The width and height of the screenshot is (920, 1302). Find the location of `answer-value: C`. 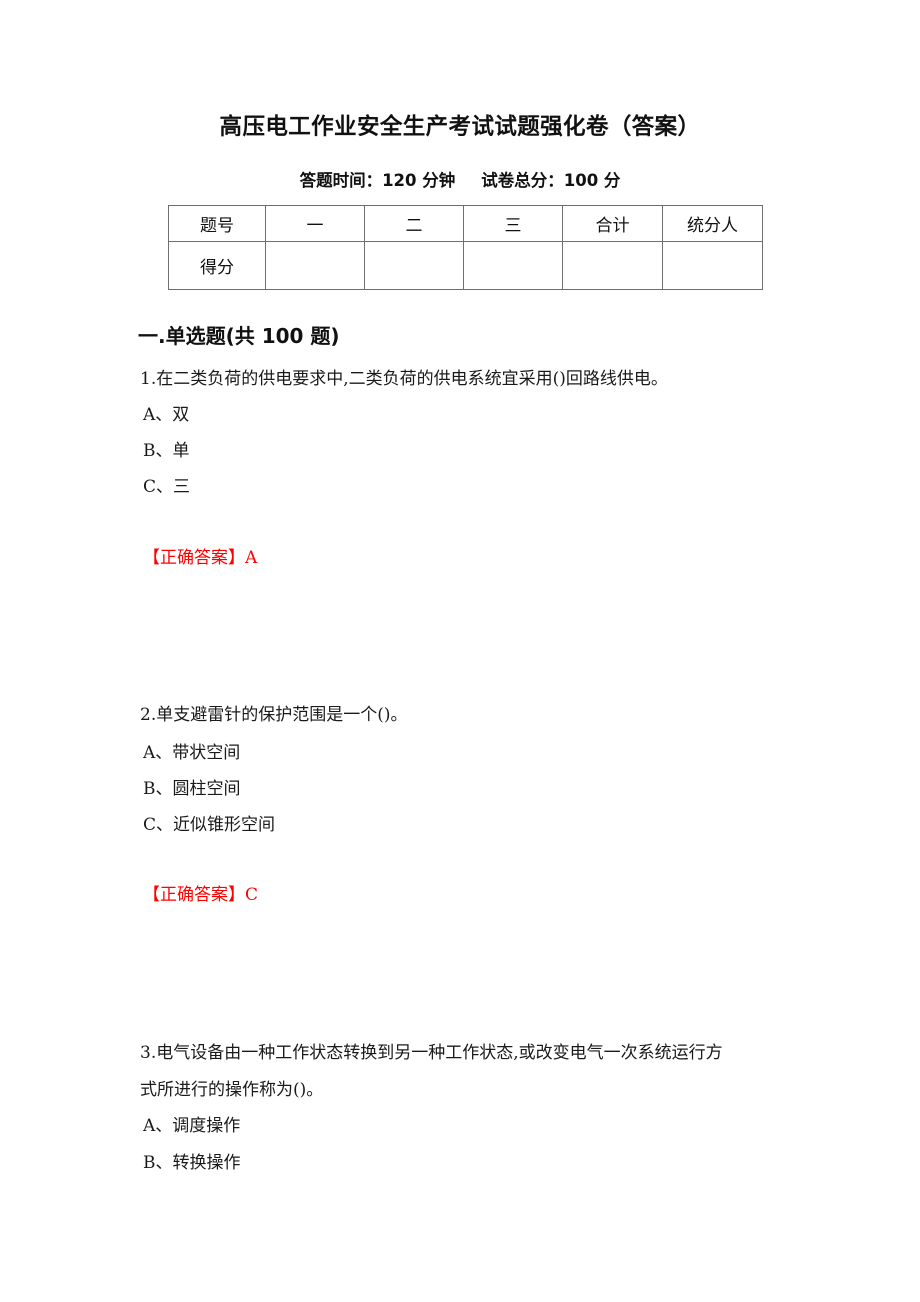

answer-value: C is located at coordinates (252, 895).